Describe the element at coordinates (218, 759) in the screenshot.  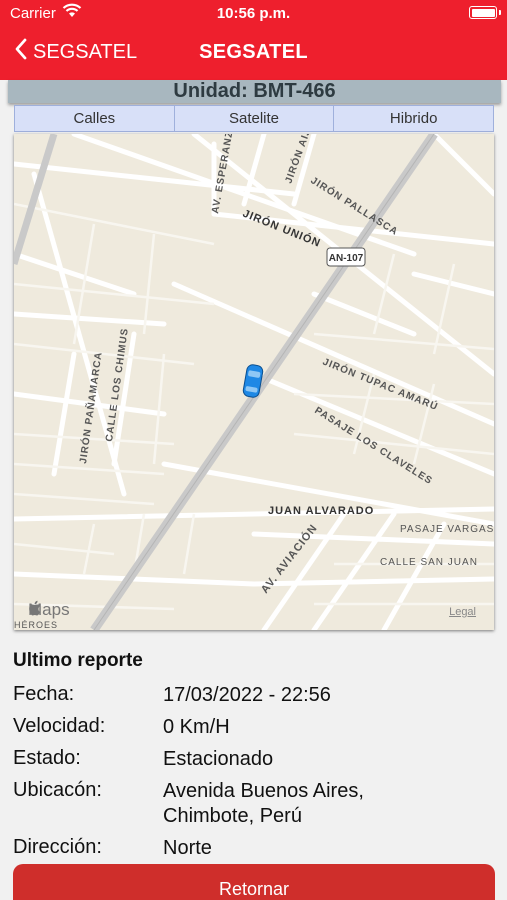
I see `state-value: Estacionado` at that location.